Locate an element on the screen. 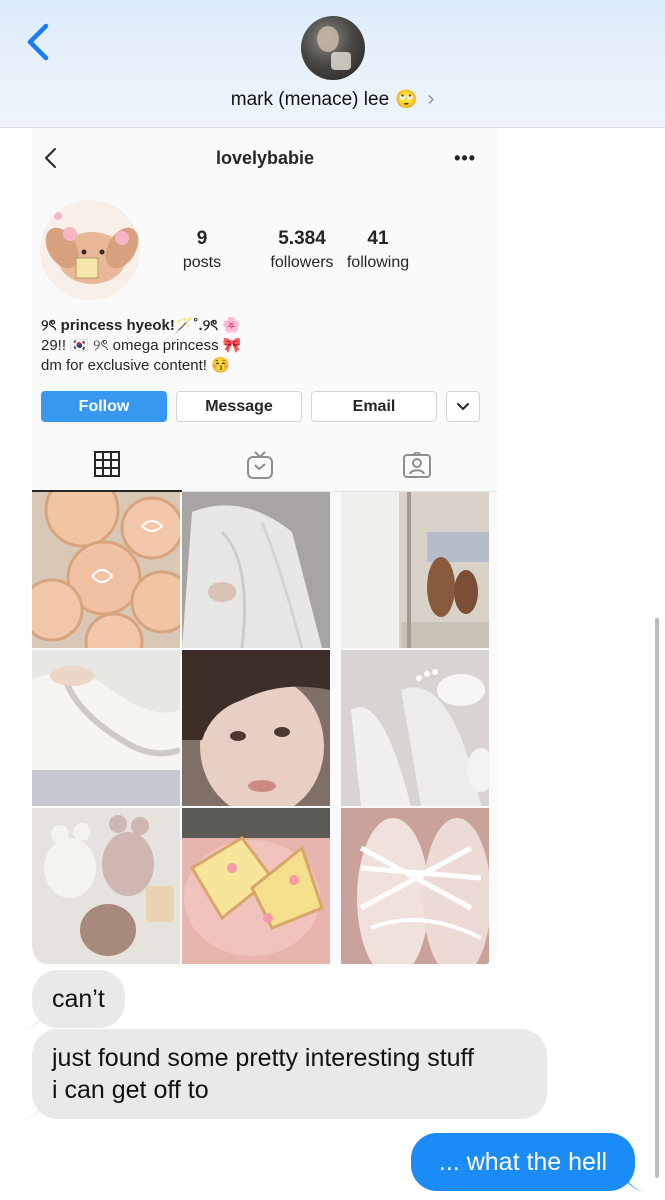  tab-igtv is located at coordinates (260, 465).